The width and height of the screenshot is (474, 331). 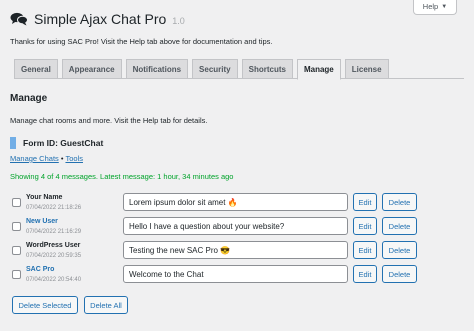 What do you see at coordinates (54, 208) in the screenshot?
I see `message-date: 07/04/2022 21:18:26` at bounding box center [54, 208].